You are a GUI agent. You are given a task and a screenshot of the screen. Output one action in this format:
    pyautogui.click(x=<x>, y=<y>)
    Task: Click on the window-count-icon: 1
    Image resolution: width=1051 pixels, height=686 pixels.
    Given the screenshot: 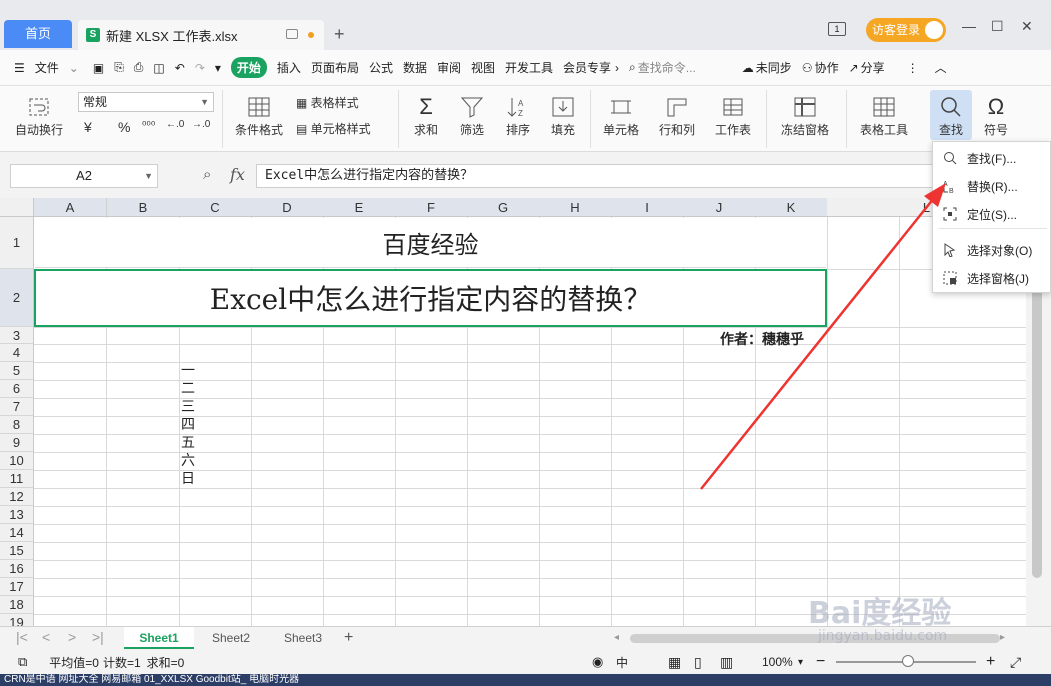 What is the action you would take?
    pyautogui.click(x=837, y=29)
    